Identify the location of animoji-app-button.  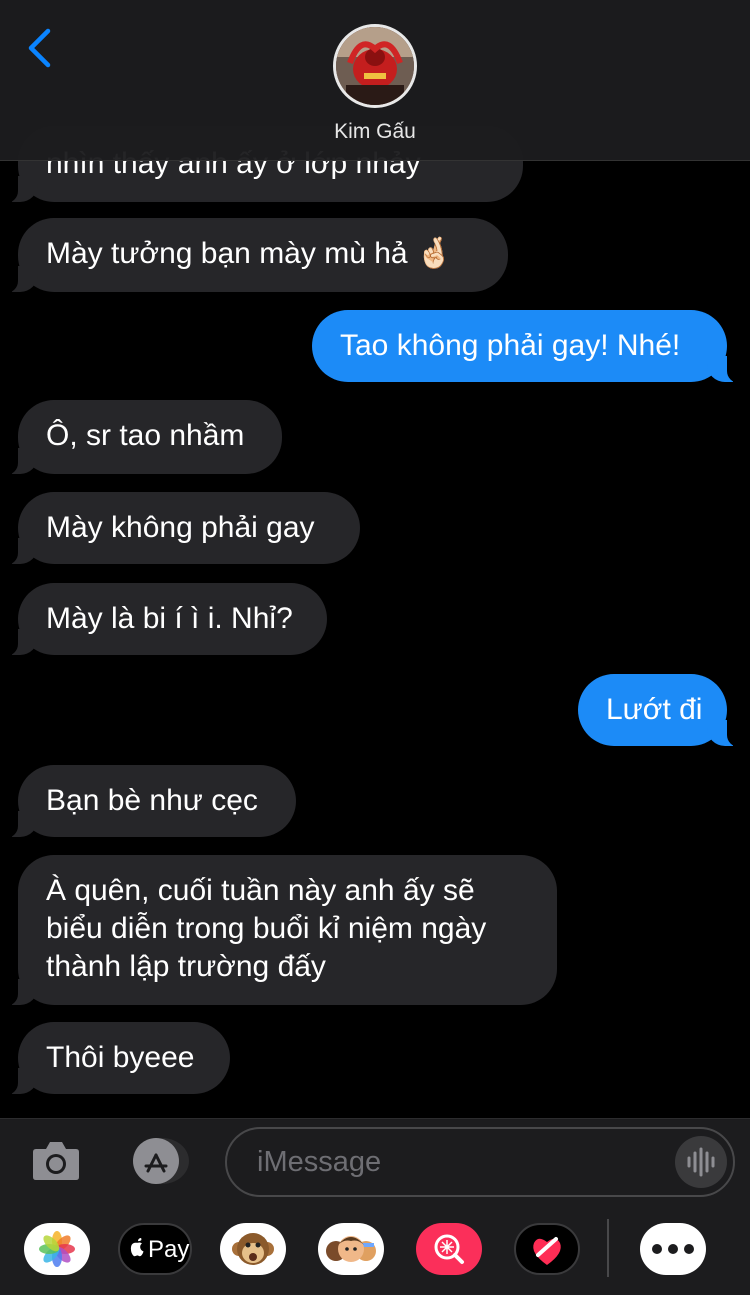
(253, 1249).